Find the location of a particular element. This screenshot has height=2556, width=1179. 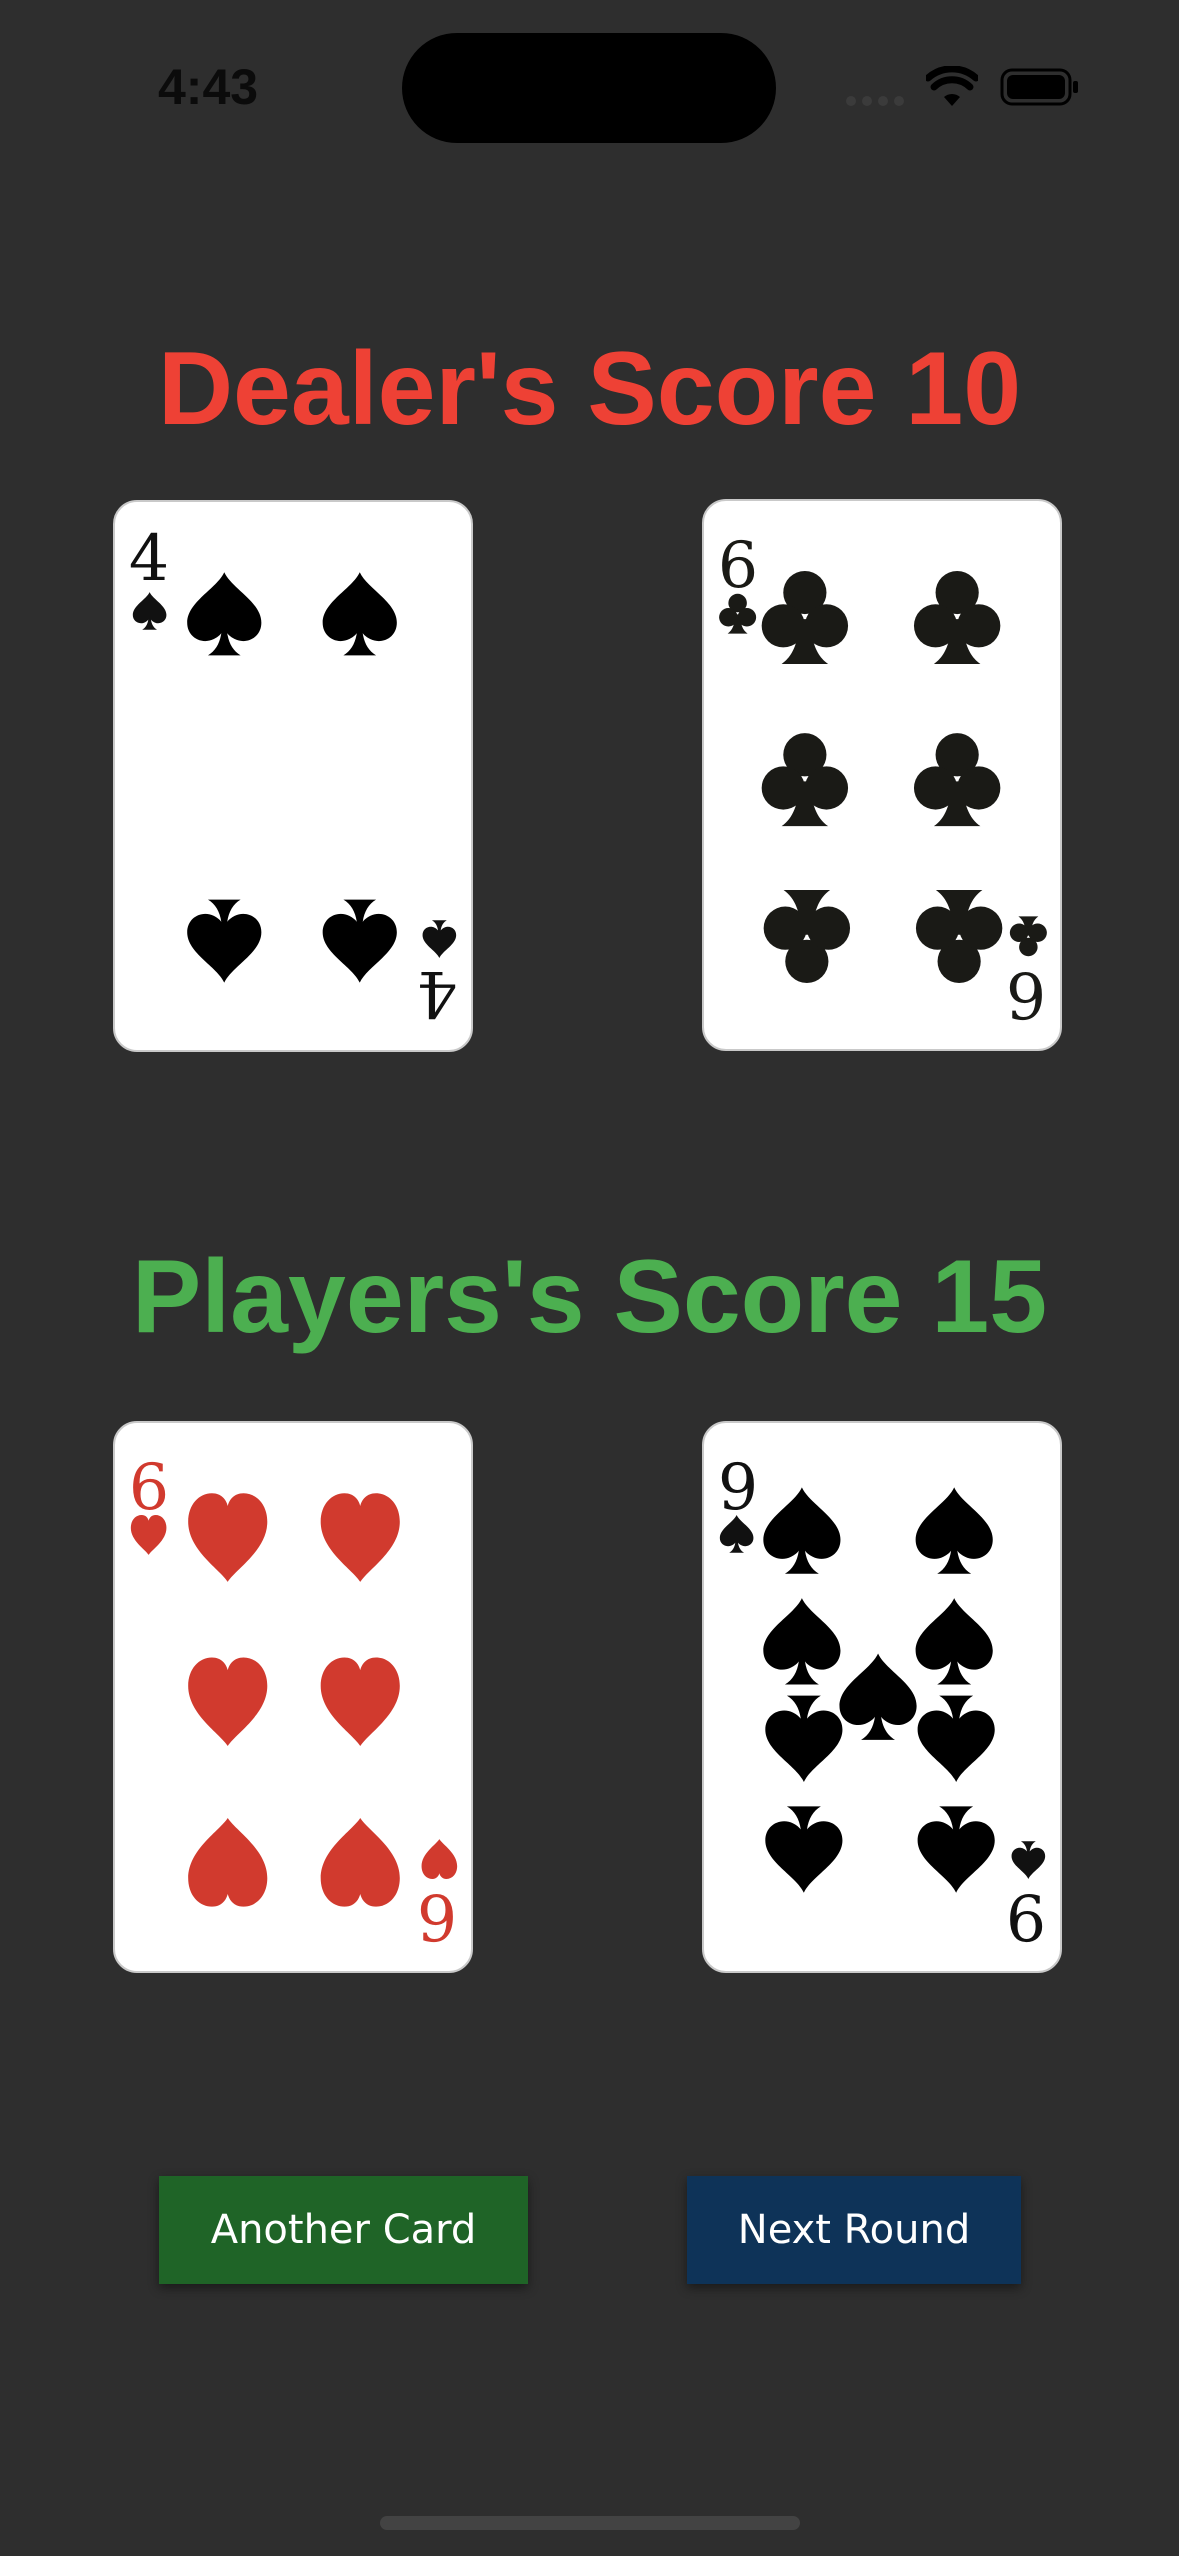

playing-card-9-of-spades: 9 9 is located at coordinates (882, 1702).